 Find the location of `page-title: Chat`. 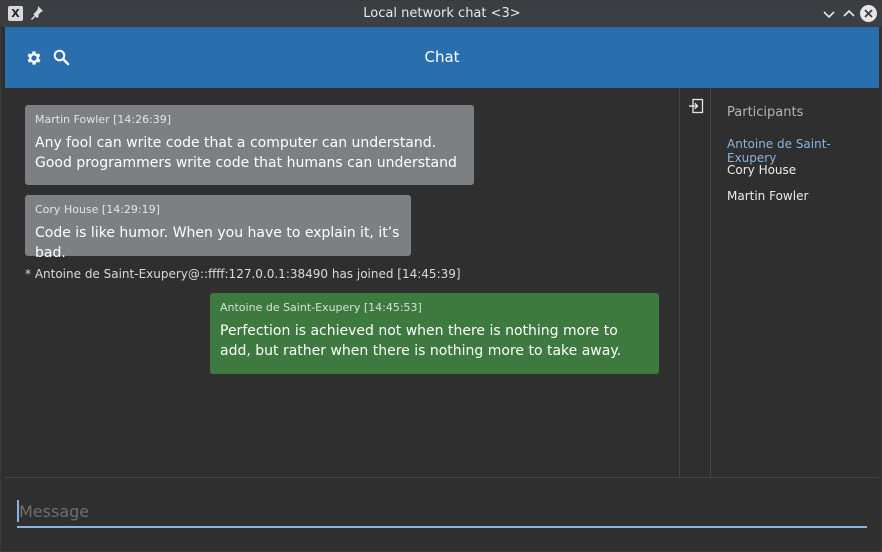

page-title: Chat is located at coordinates (442, 57).